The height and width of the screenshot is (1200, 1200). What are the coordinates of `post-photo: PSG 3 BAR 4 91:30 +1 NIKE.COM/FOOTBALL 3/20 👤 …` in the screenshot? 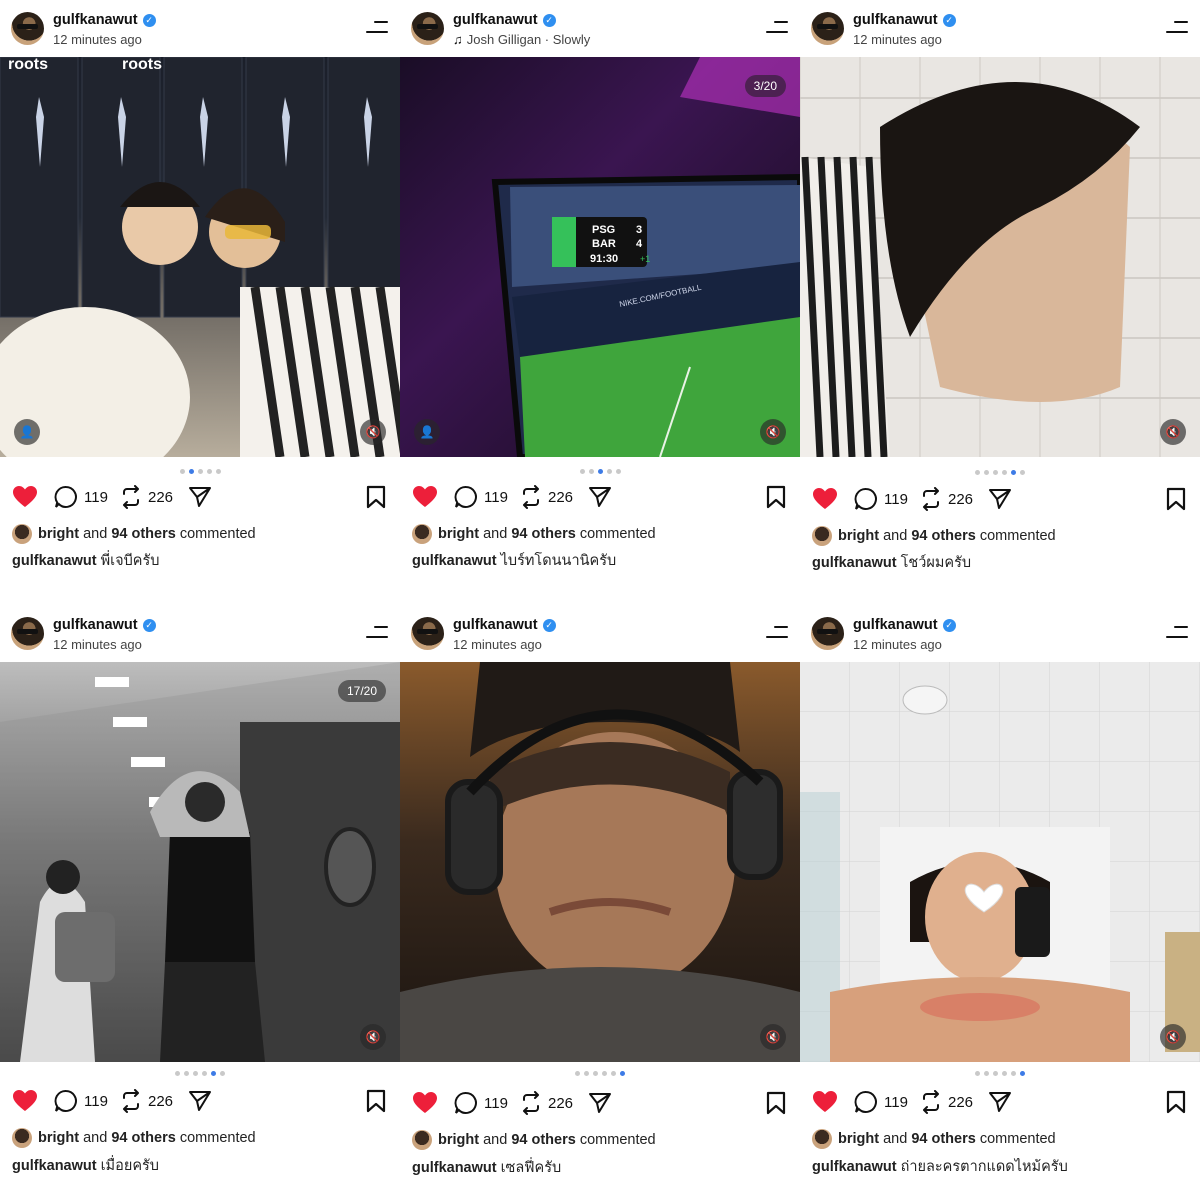 It's located at (600, 257).